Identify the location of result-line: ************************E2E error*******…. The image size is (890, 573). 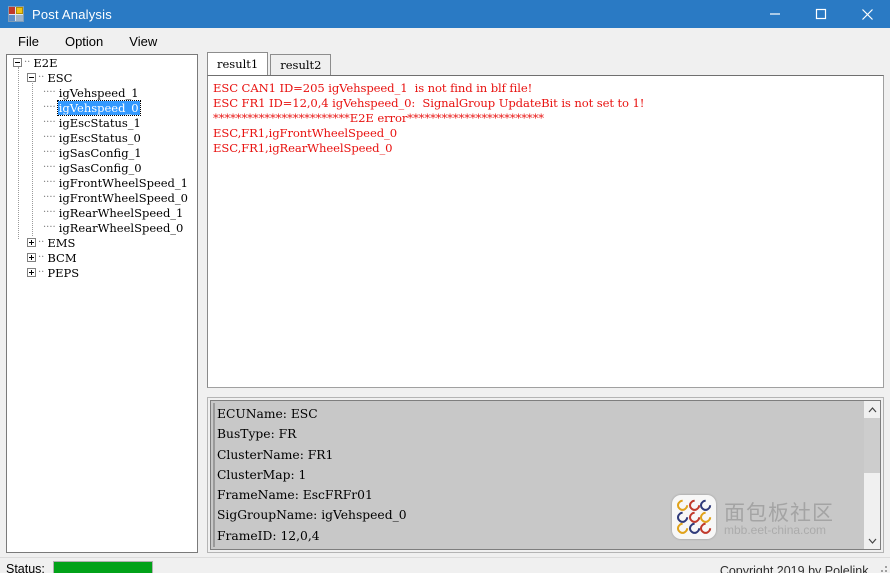
(379, 118).